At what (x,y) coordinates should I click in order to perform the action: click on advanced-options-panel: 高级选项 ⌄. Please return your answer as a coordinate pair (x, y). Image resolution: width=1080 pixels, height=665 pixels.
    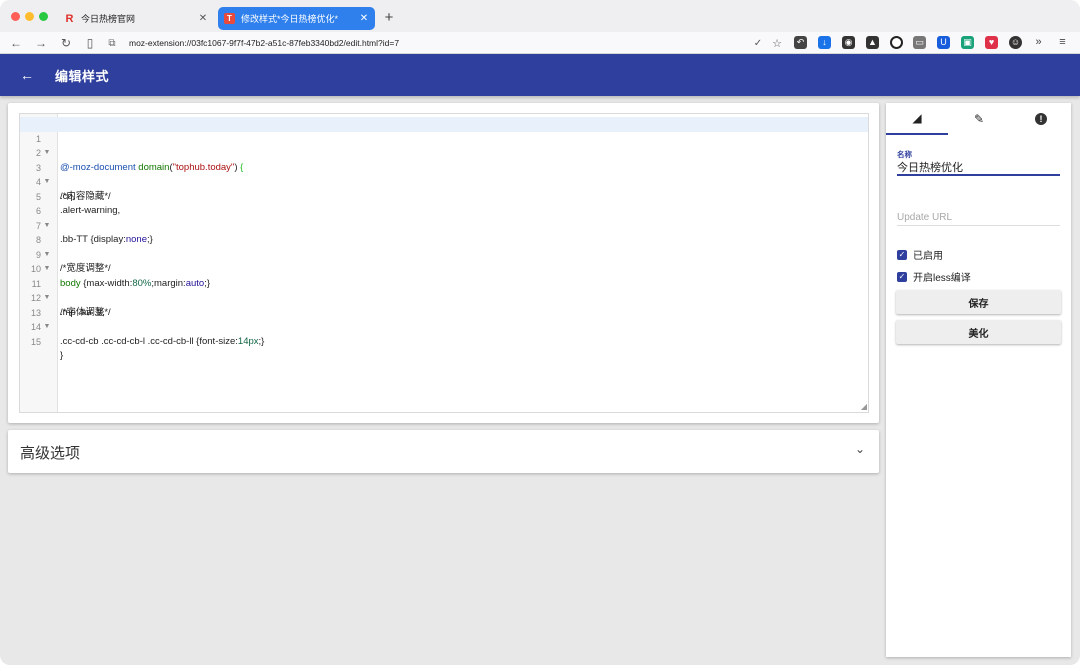
    Looking at the image, I should click on (443, 451).